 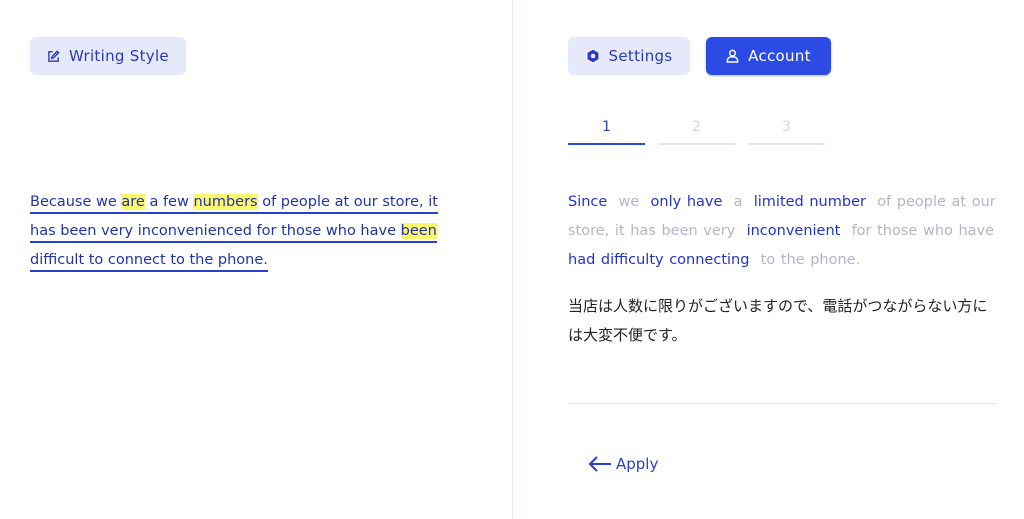 I want to click on step-tab-1: 1, so click(x=606, y=128).